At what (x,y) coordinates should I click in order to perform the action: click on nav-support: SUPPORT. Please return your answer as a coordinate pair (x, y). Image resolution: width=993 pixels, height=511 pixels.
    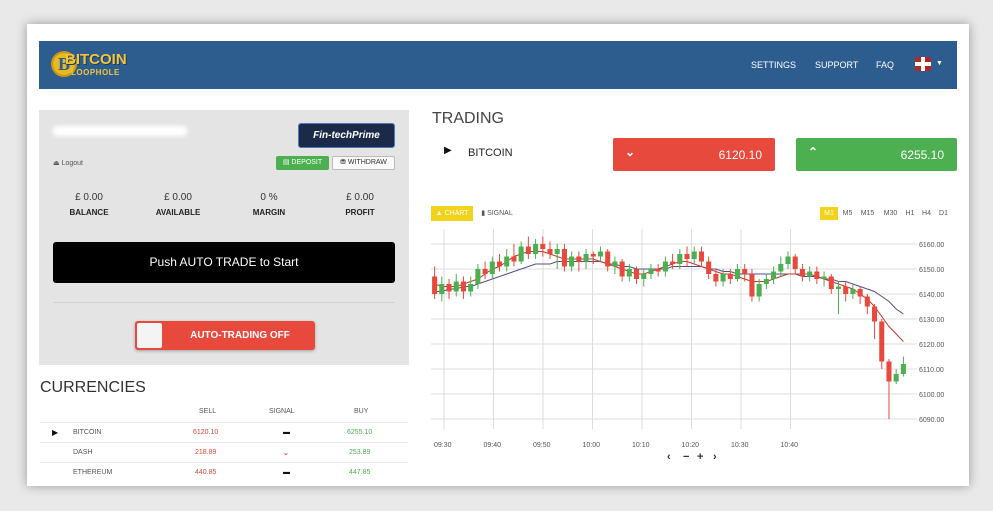
    Looking at the image, I should click on (836, 65).